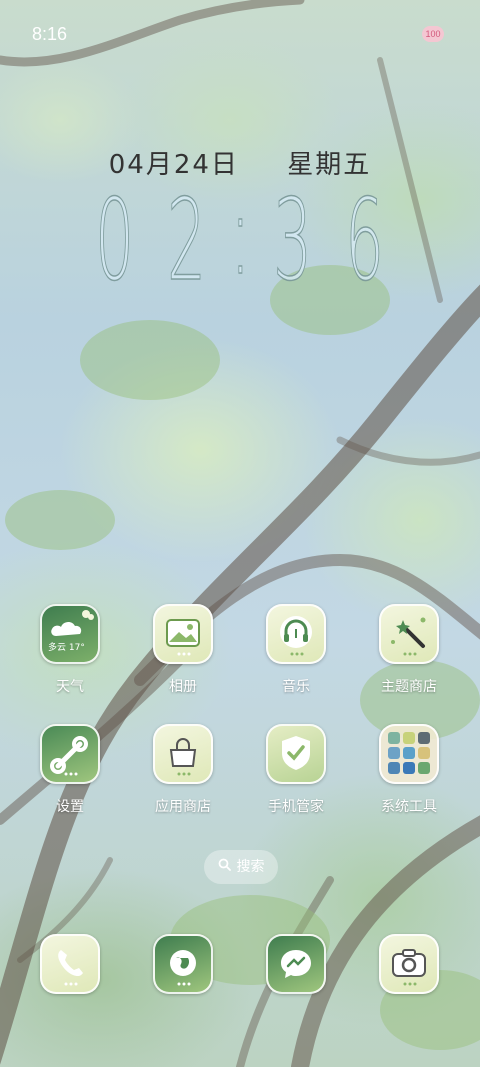 The image size is (480, 1067). Describe the element at coordinates (296, 687) in the screenshot. I see `app-label-music: 音乐` at that location.